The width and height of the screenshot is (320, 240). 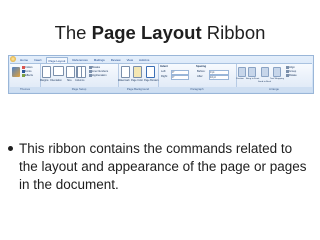 I want to click on title-suffix: Ribbon, so click(x=236, y=32).